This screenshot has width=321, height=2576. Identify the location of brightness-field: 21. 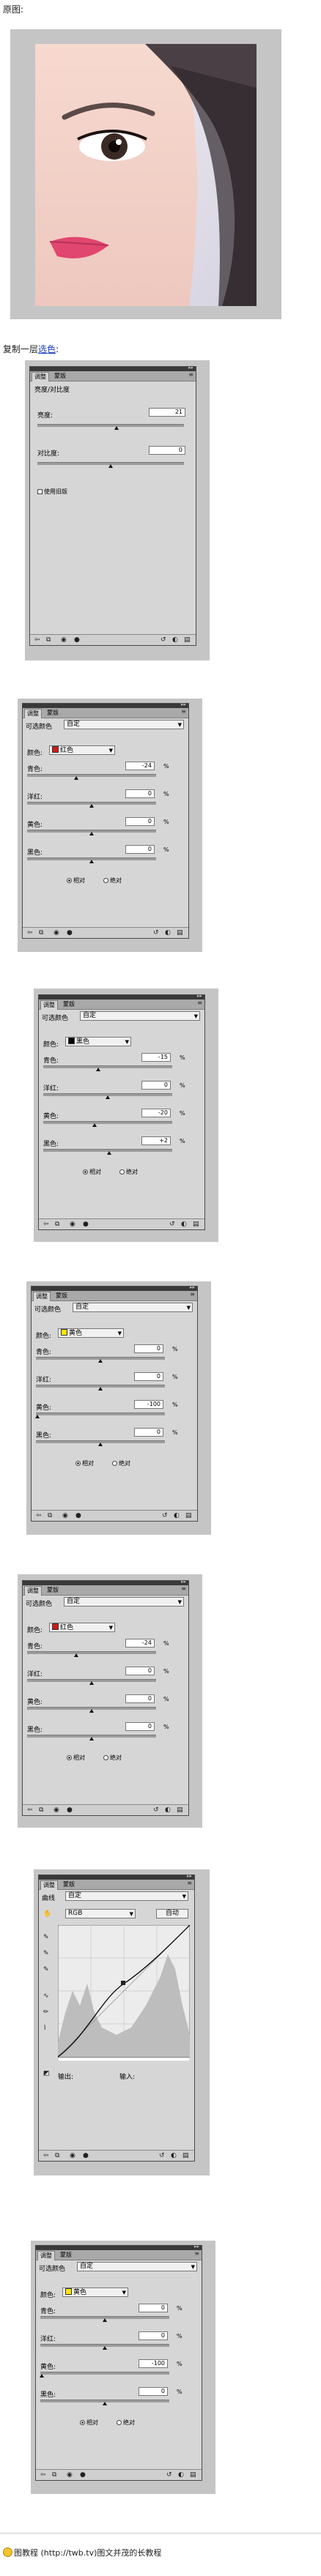
(167, 412).